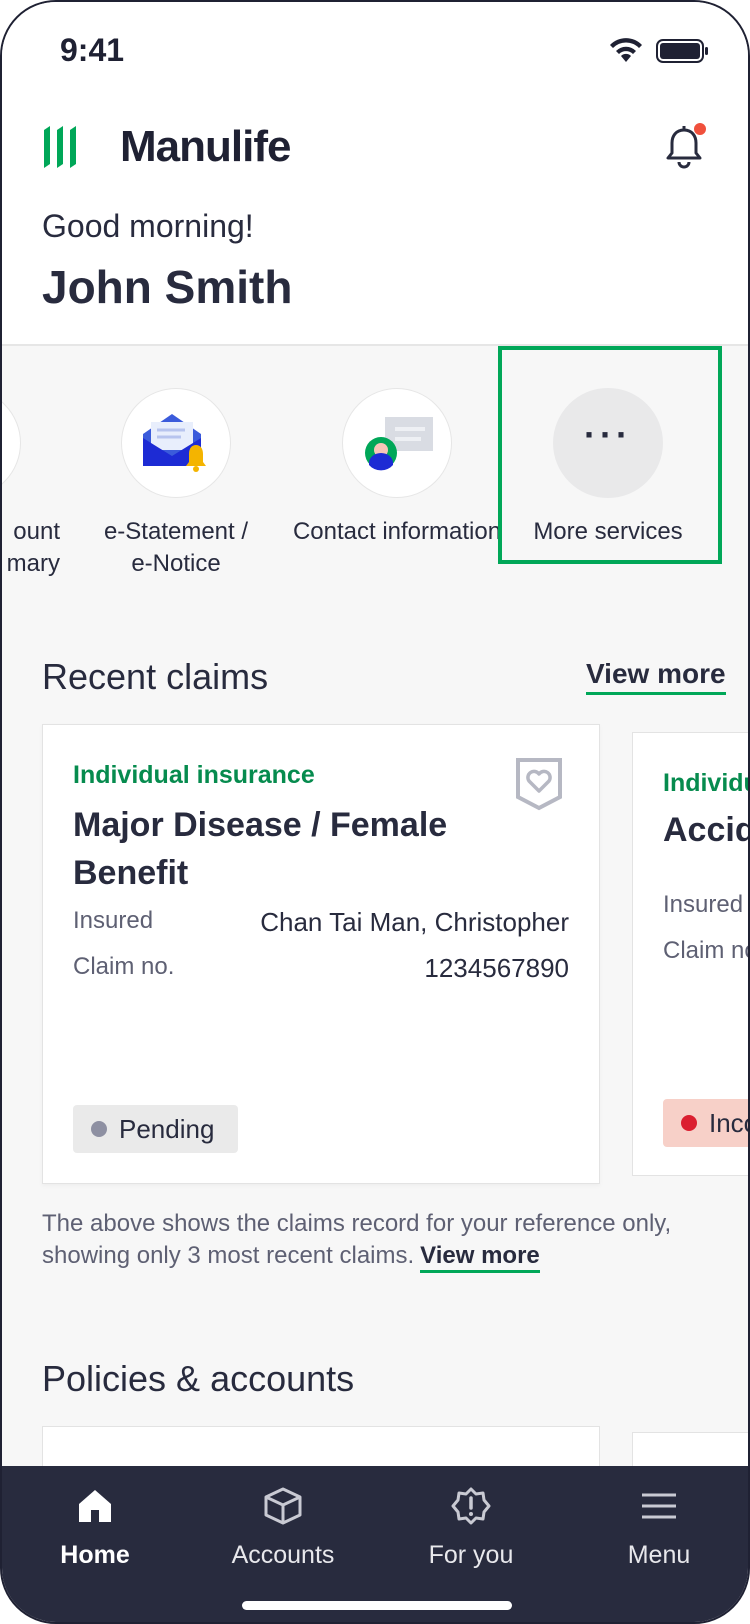  I want to click on service-account-summary: ount mary, so click(34, 484).